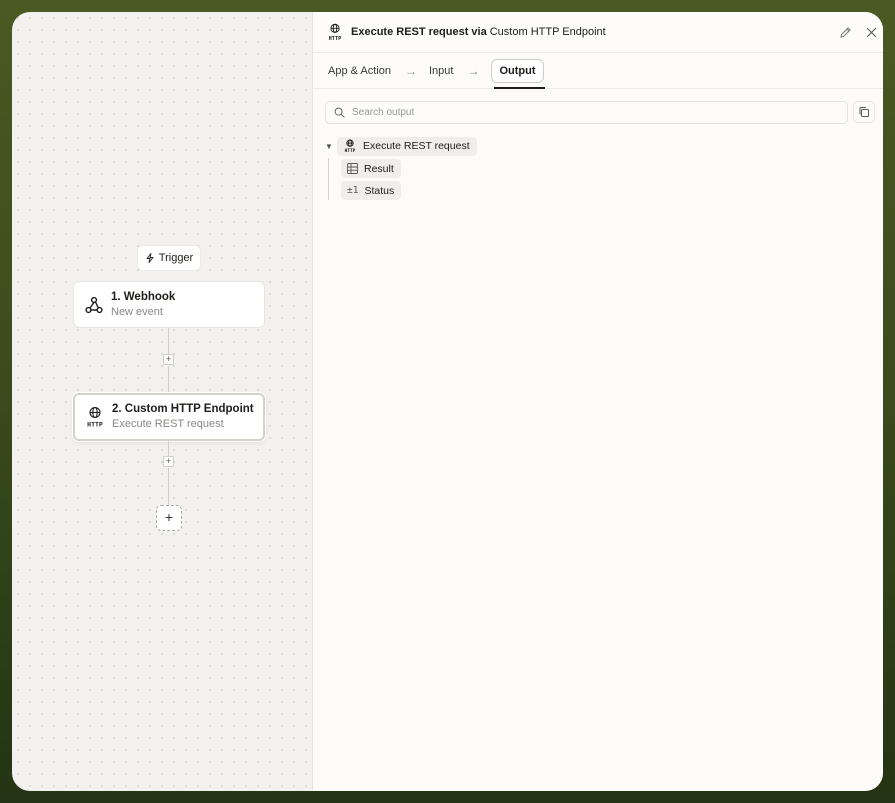 The height and width of the screenshot is (803, 895). I want to click on tree-guide-line, so click(328, 179).